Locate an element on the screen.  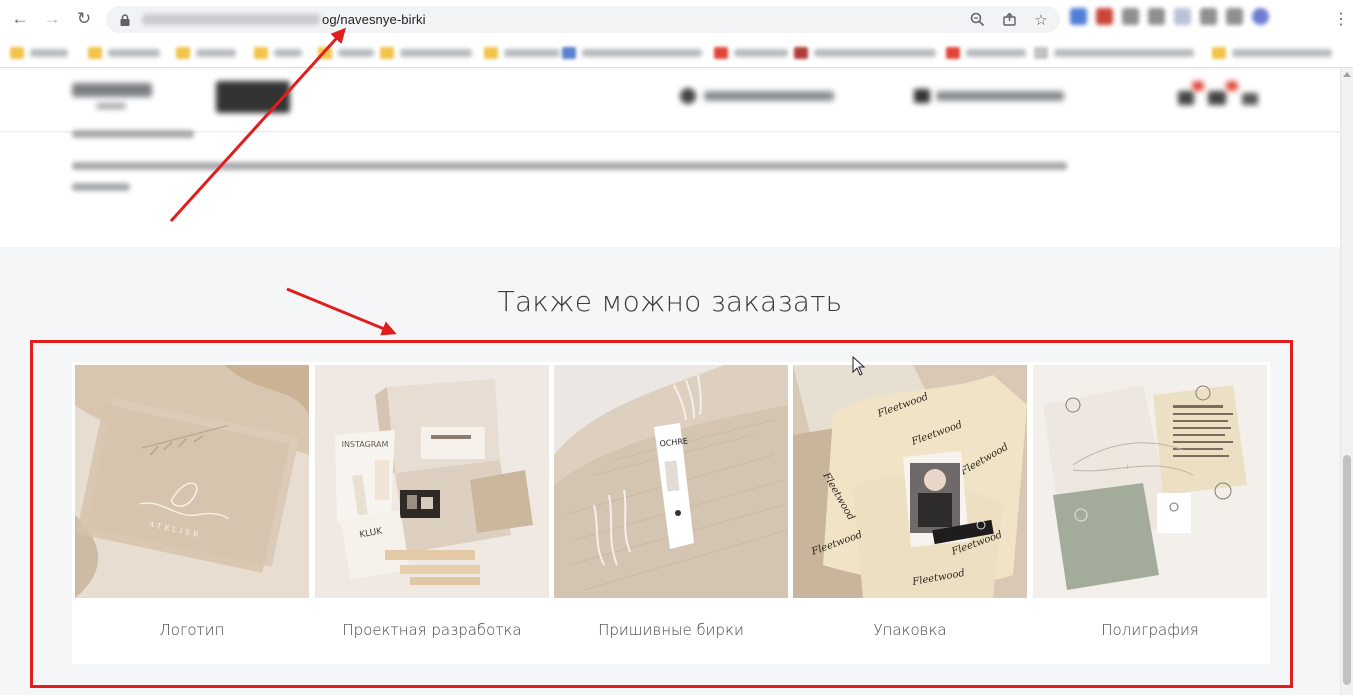
scrollbar-thumb is located at coordinates (1347, 570).